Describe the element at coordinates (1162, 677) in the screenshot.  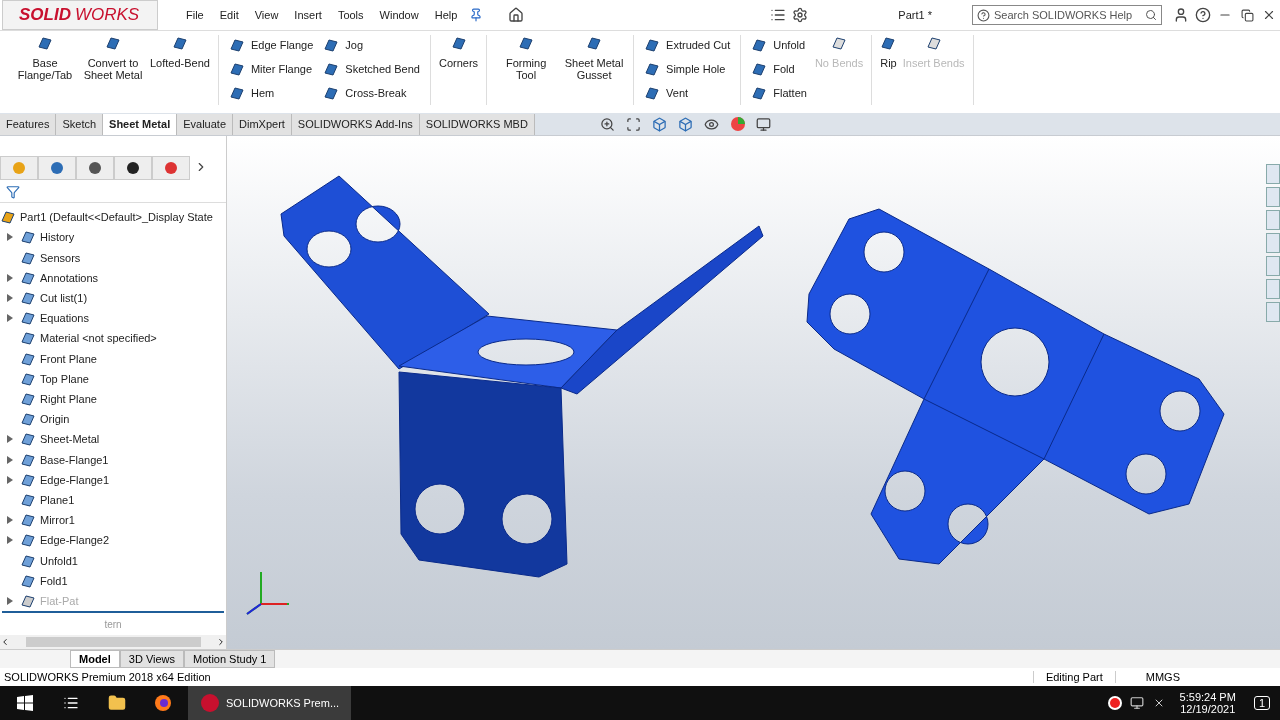
I see `units-selector: MMGS` at that location.